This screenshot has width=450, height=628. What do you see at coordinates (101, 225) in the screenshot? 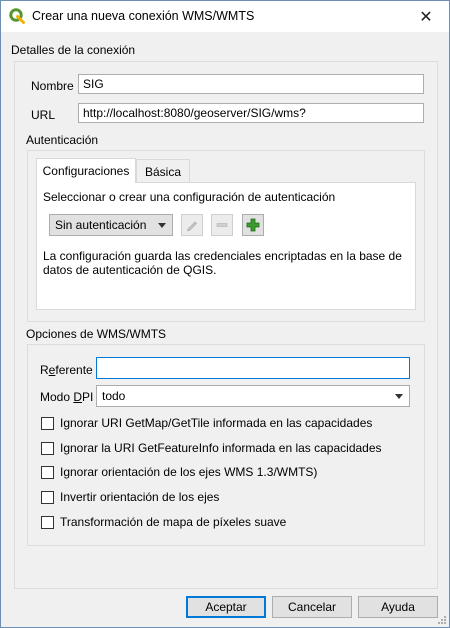
I see `auth-config-select-value: Sin autenticación` at bounding box center [101, 225].